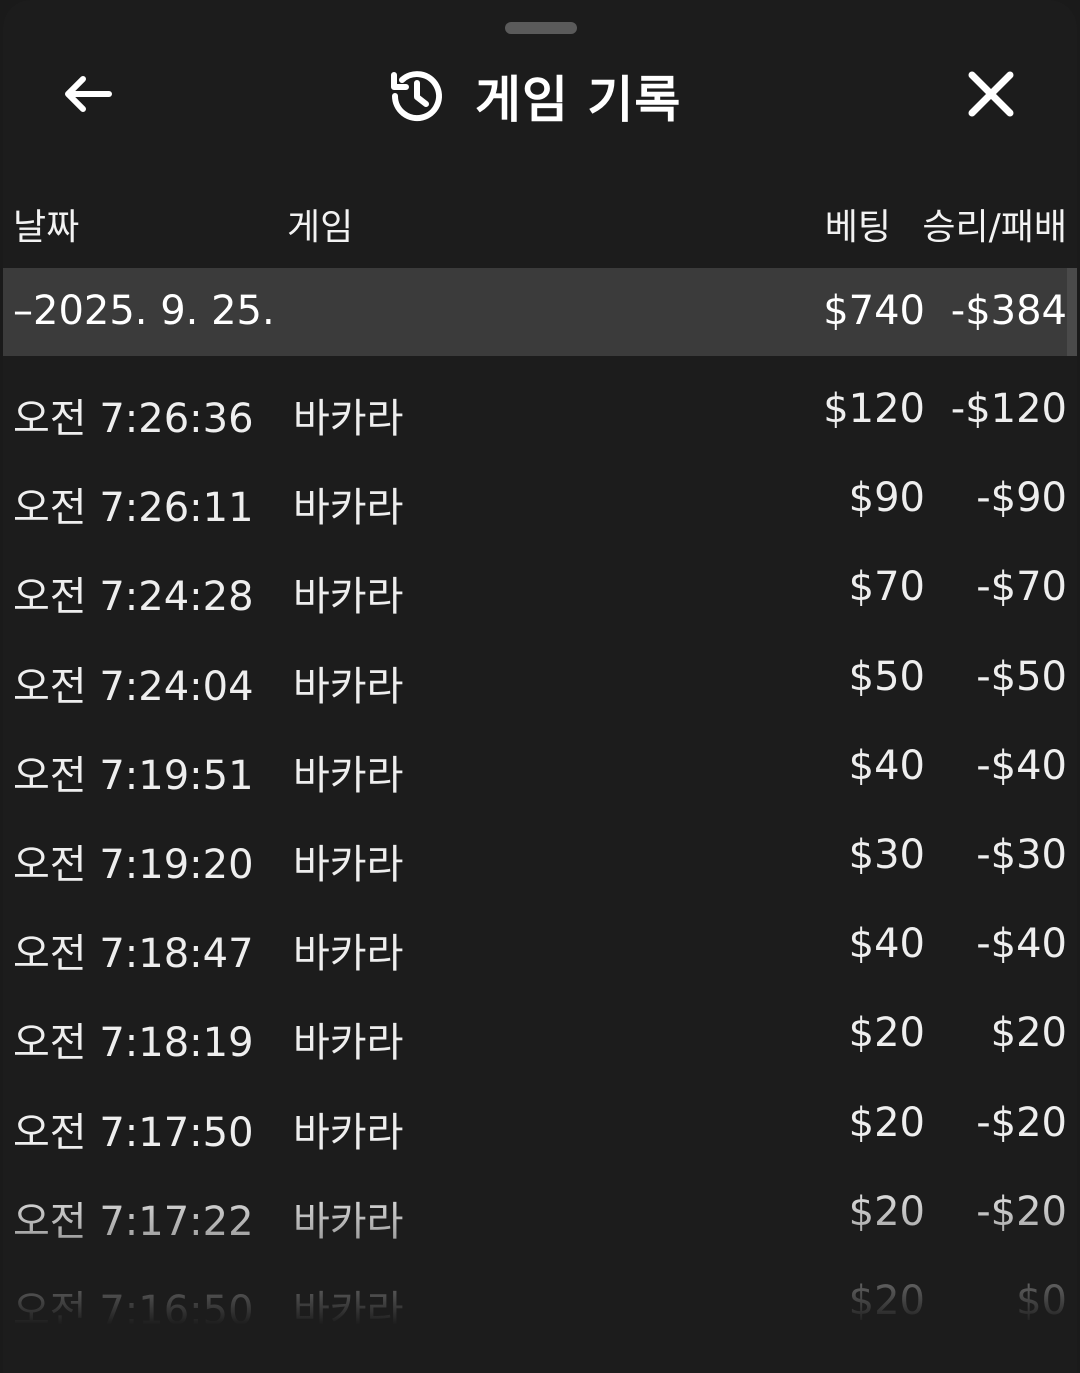 The height and width of the screenshot is (1373, 1080). What do you see at coordinates (886, 498) in the screenshot?
I see `row-bet: $90` at bounding box center [886, 498].